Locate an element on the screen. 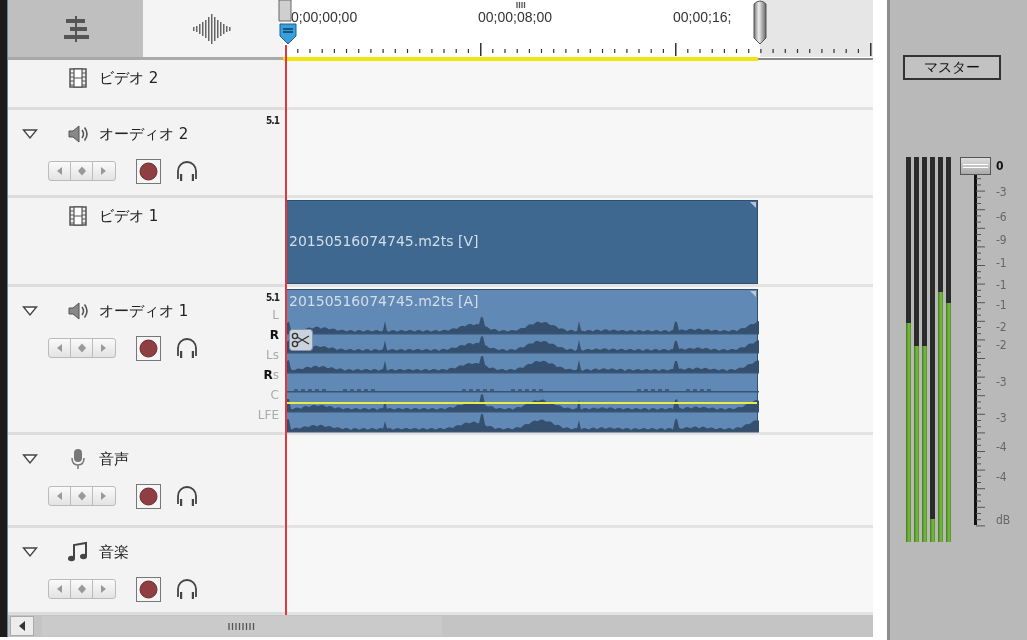 Image resolution: width=1027 pixels, height=640 pixels. playhead-marker is located at coordinates (288, 34).